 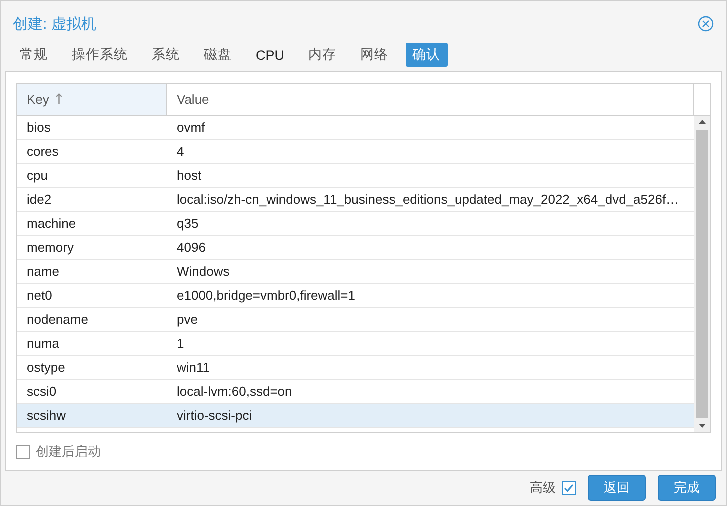 What do you see at coordinates (218, 55) in the screenshot?
I see `tab: 磁盘` at bounding box center [218, 55].